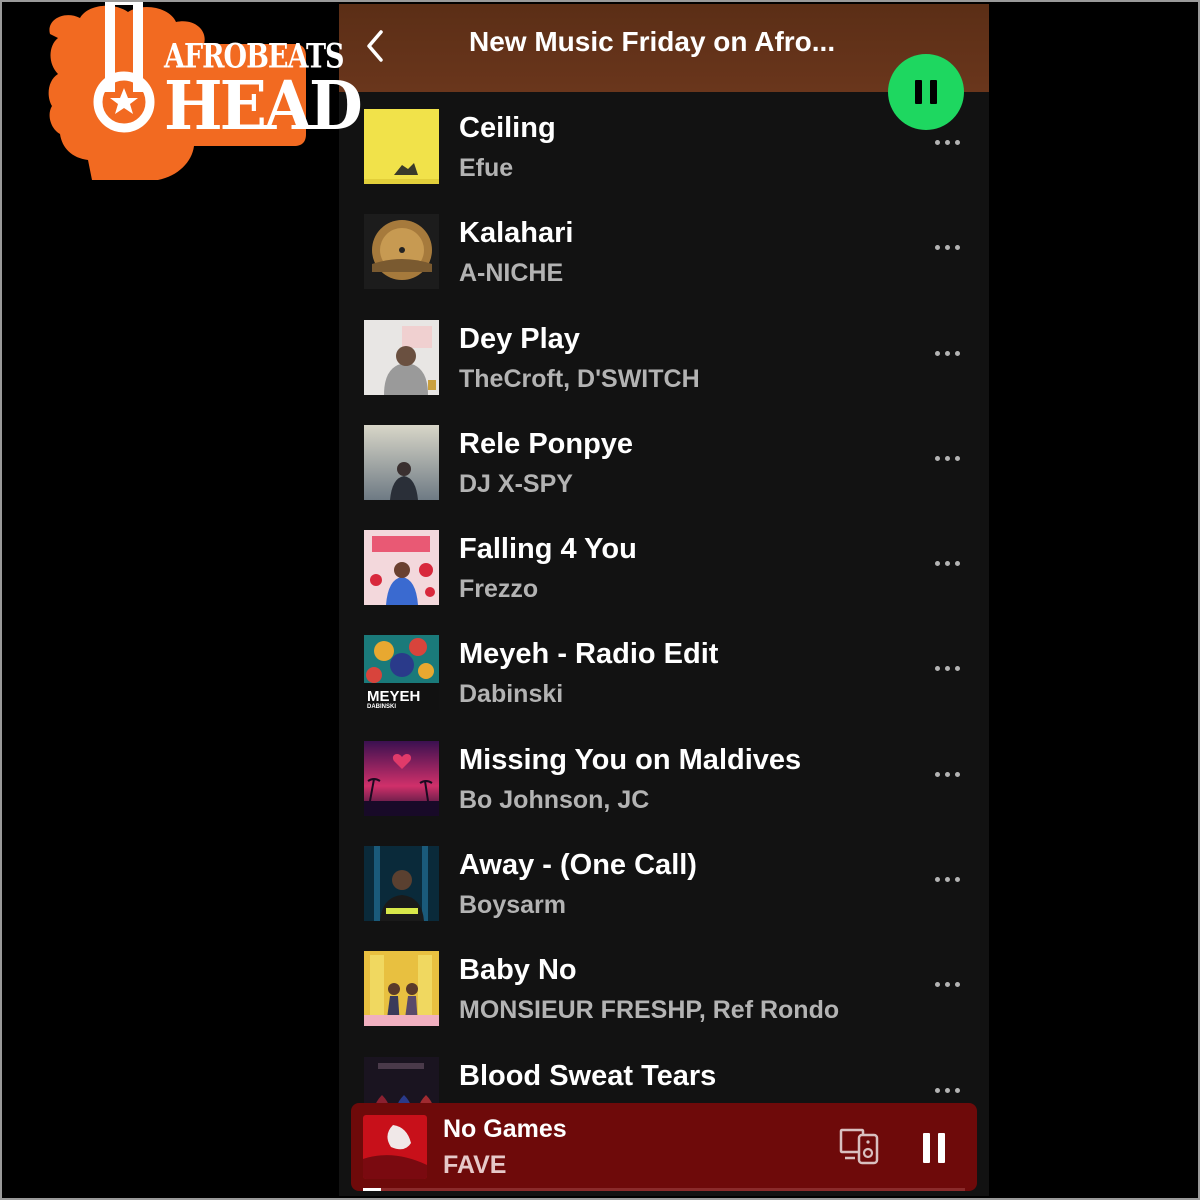 Image resolution: width=1200 pixels, height=1200 pixels. I want to click on track-title: Away - (One Call), so click(578, 865).